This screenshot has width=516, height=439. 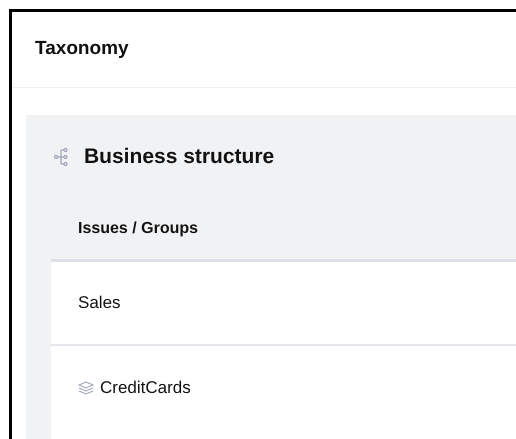 What do you see at coordinates (138, 229) in the screenshot?
I see `column-header: Issues / Groups` at bounding box center [138, 229].